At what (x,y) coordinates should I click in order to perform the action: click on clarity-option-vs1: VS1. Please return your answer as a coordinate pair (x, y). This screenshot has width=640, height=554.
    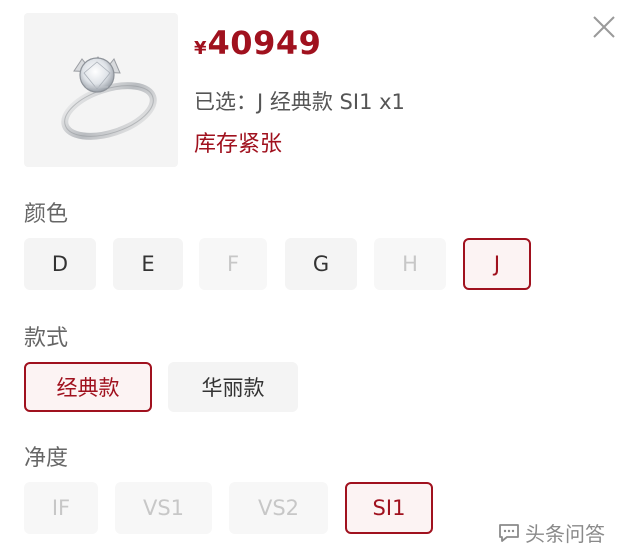
    Looking at the image, I should click on (163, 508).